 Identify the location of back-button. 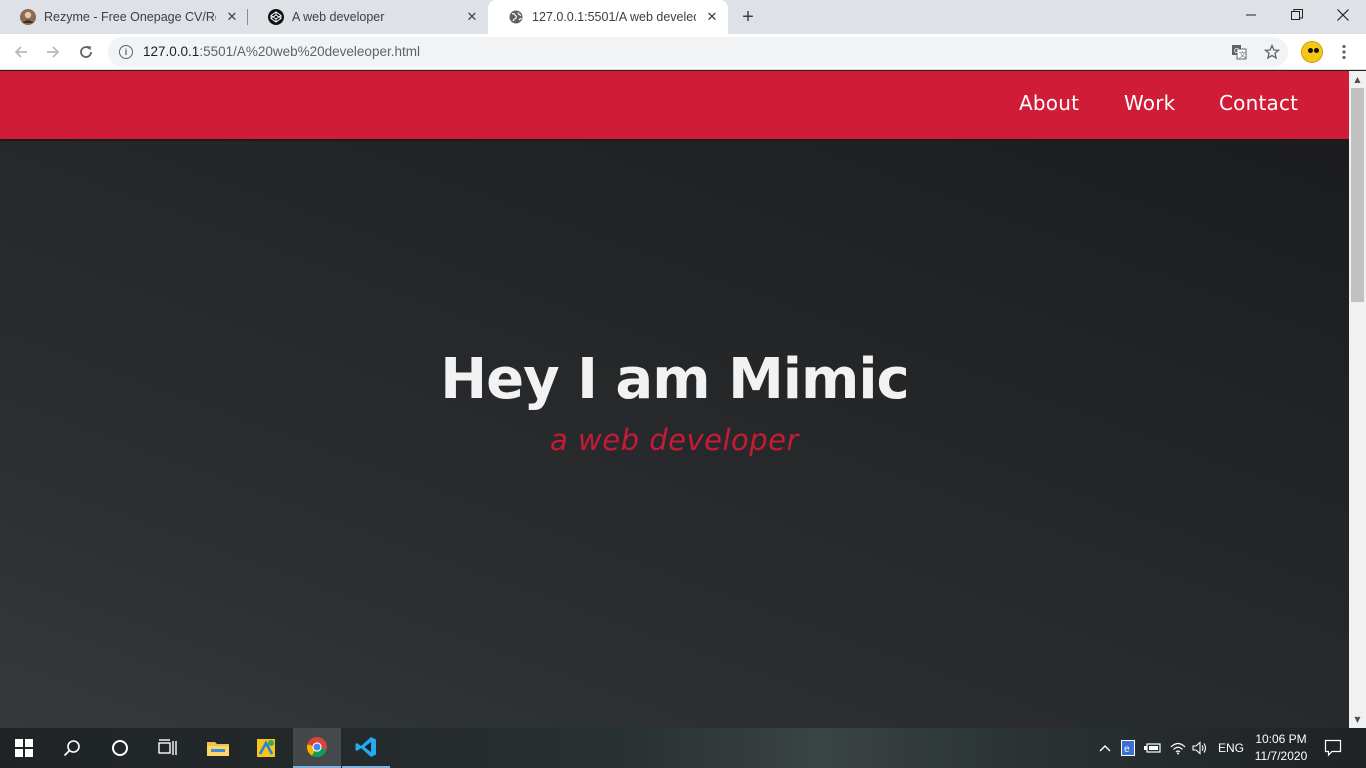
(21, 52).